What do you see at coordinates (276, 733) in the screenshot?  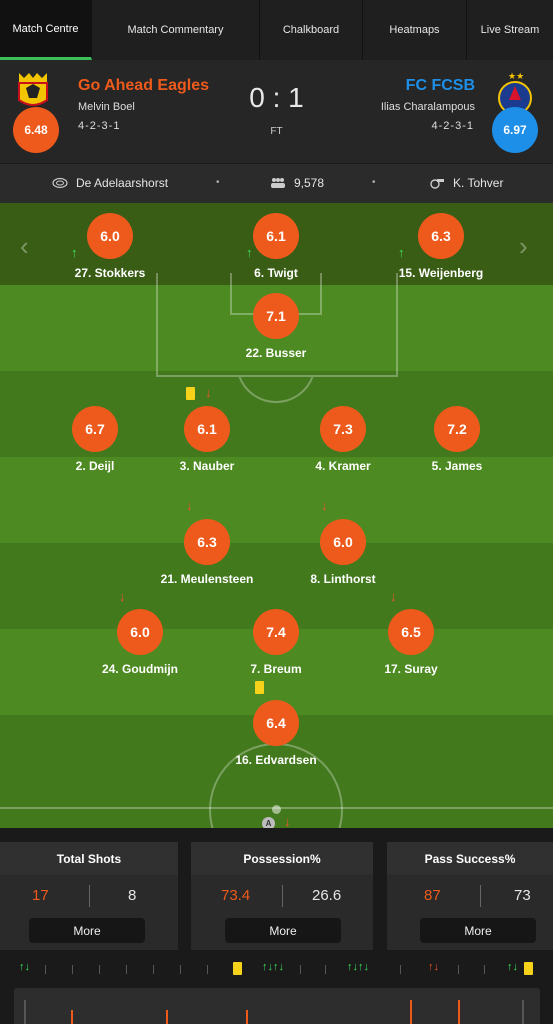 I see `player-striker: 6.4 16. Edvardsen` at bounding box center [276, 733].